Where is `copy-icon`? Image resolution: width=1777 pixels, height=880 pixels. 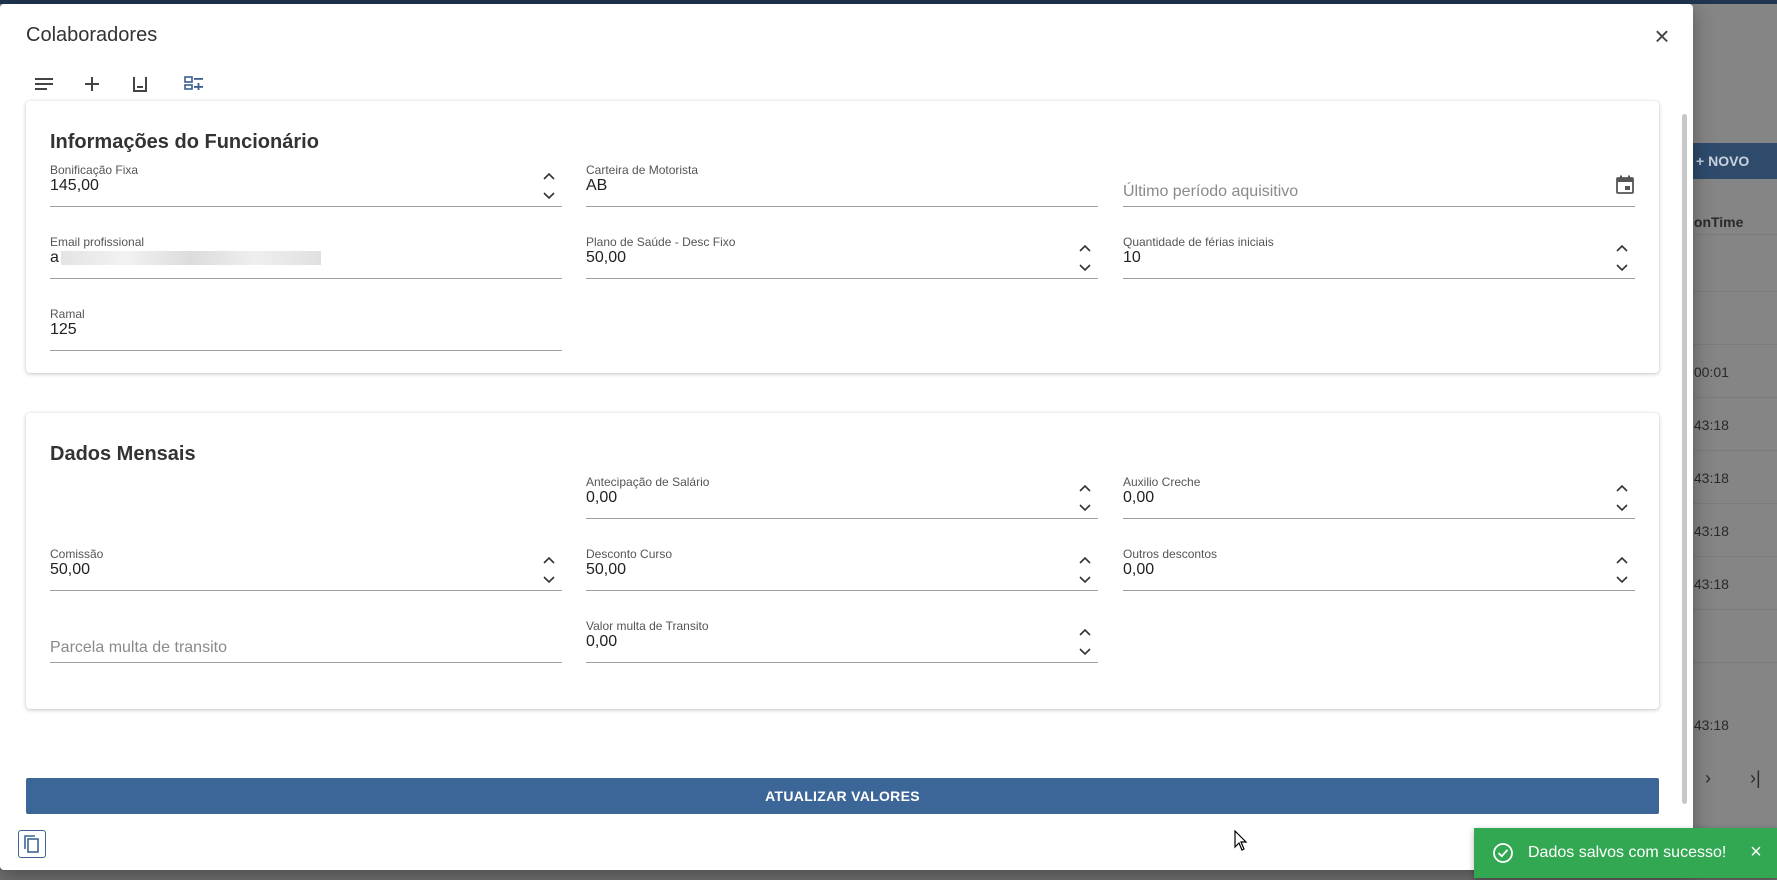
copy-icon is located at coordinates (31, 844).